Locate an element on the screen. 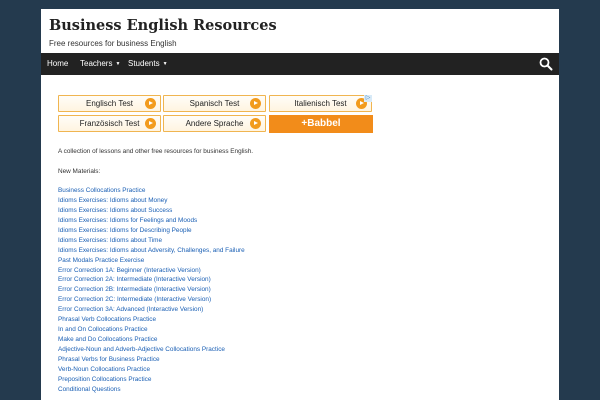 This screenshot has height=400, width=600. ad-button-spanisch-test: Spanisch Test is located at coordinates (214, 103).